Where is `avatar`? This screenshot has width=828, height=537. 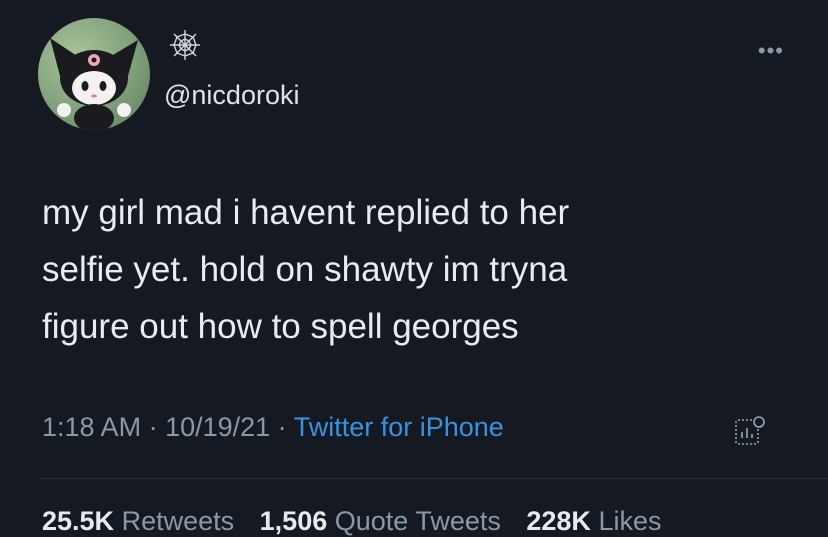 avatar is located at coordinates (94, 74).